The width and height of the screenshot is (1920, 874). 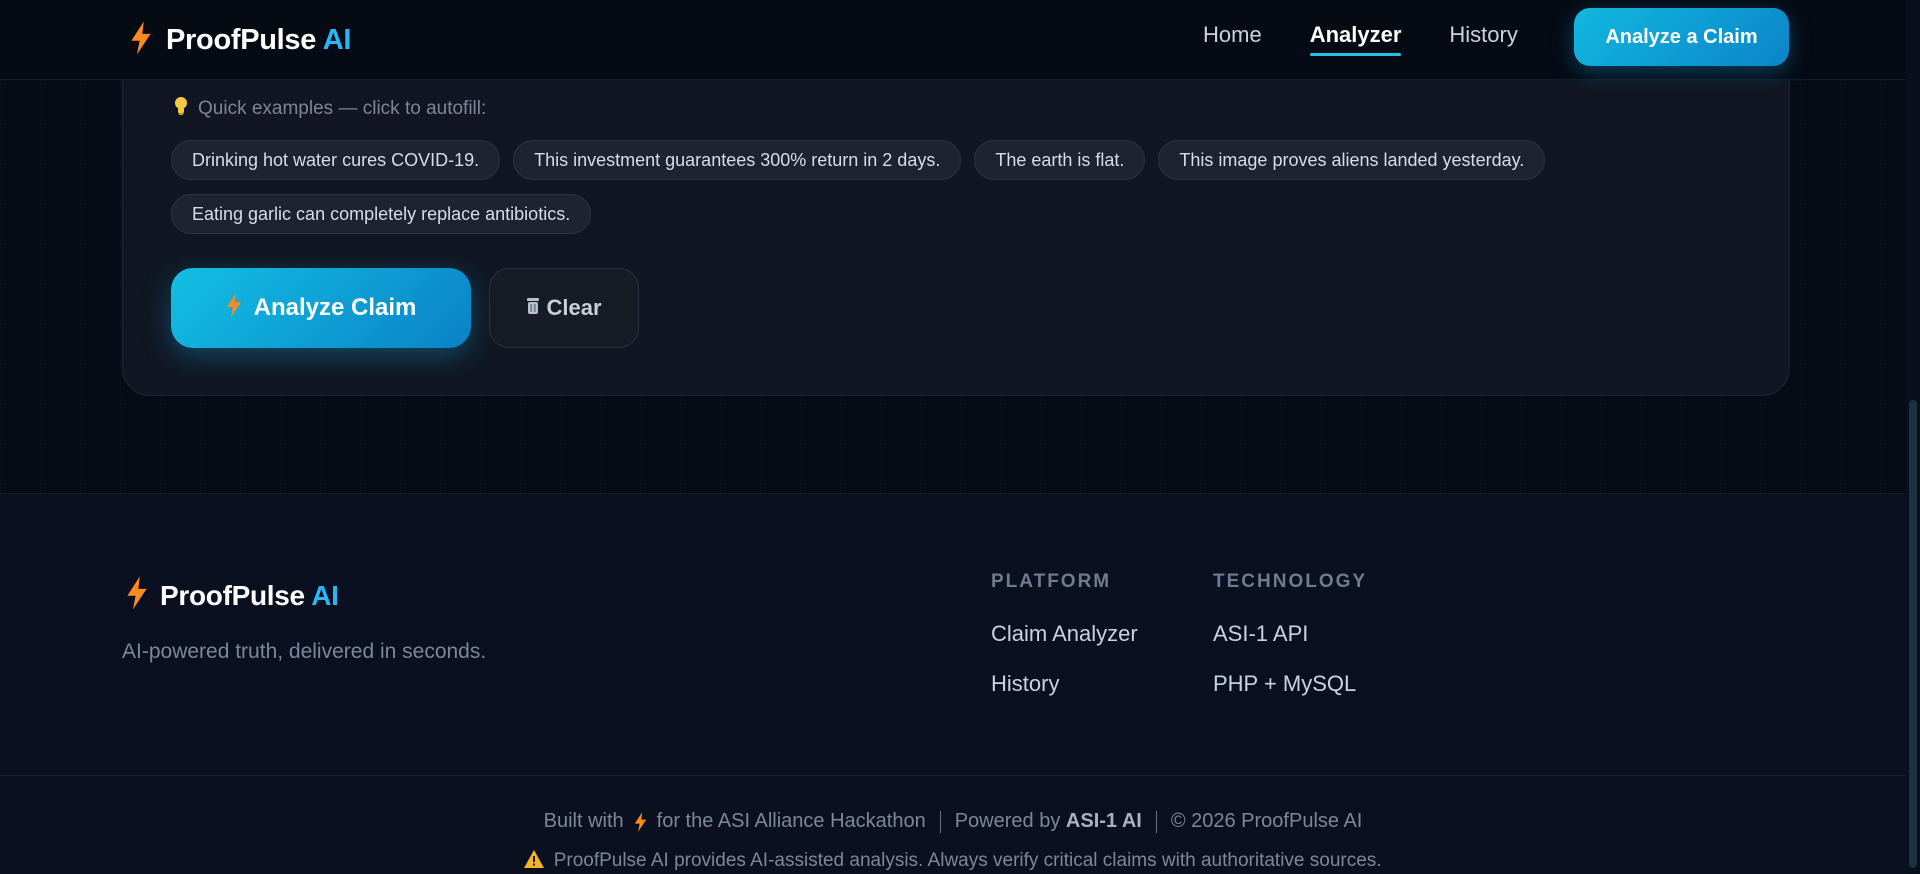 I want to click on nav-home: Home, so click(x=1232, y=38).